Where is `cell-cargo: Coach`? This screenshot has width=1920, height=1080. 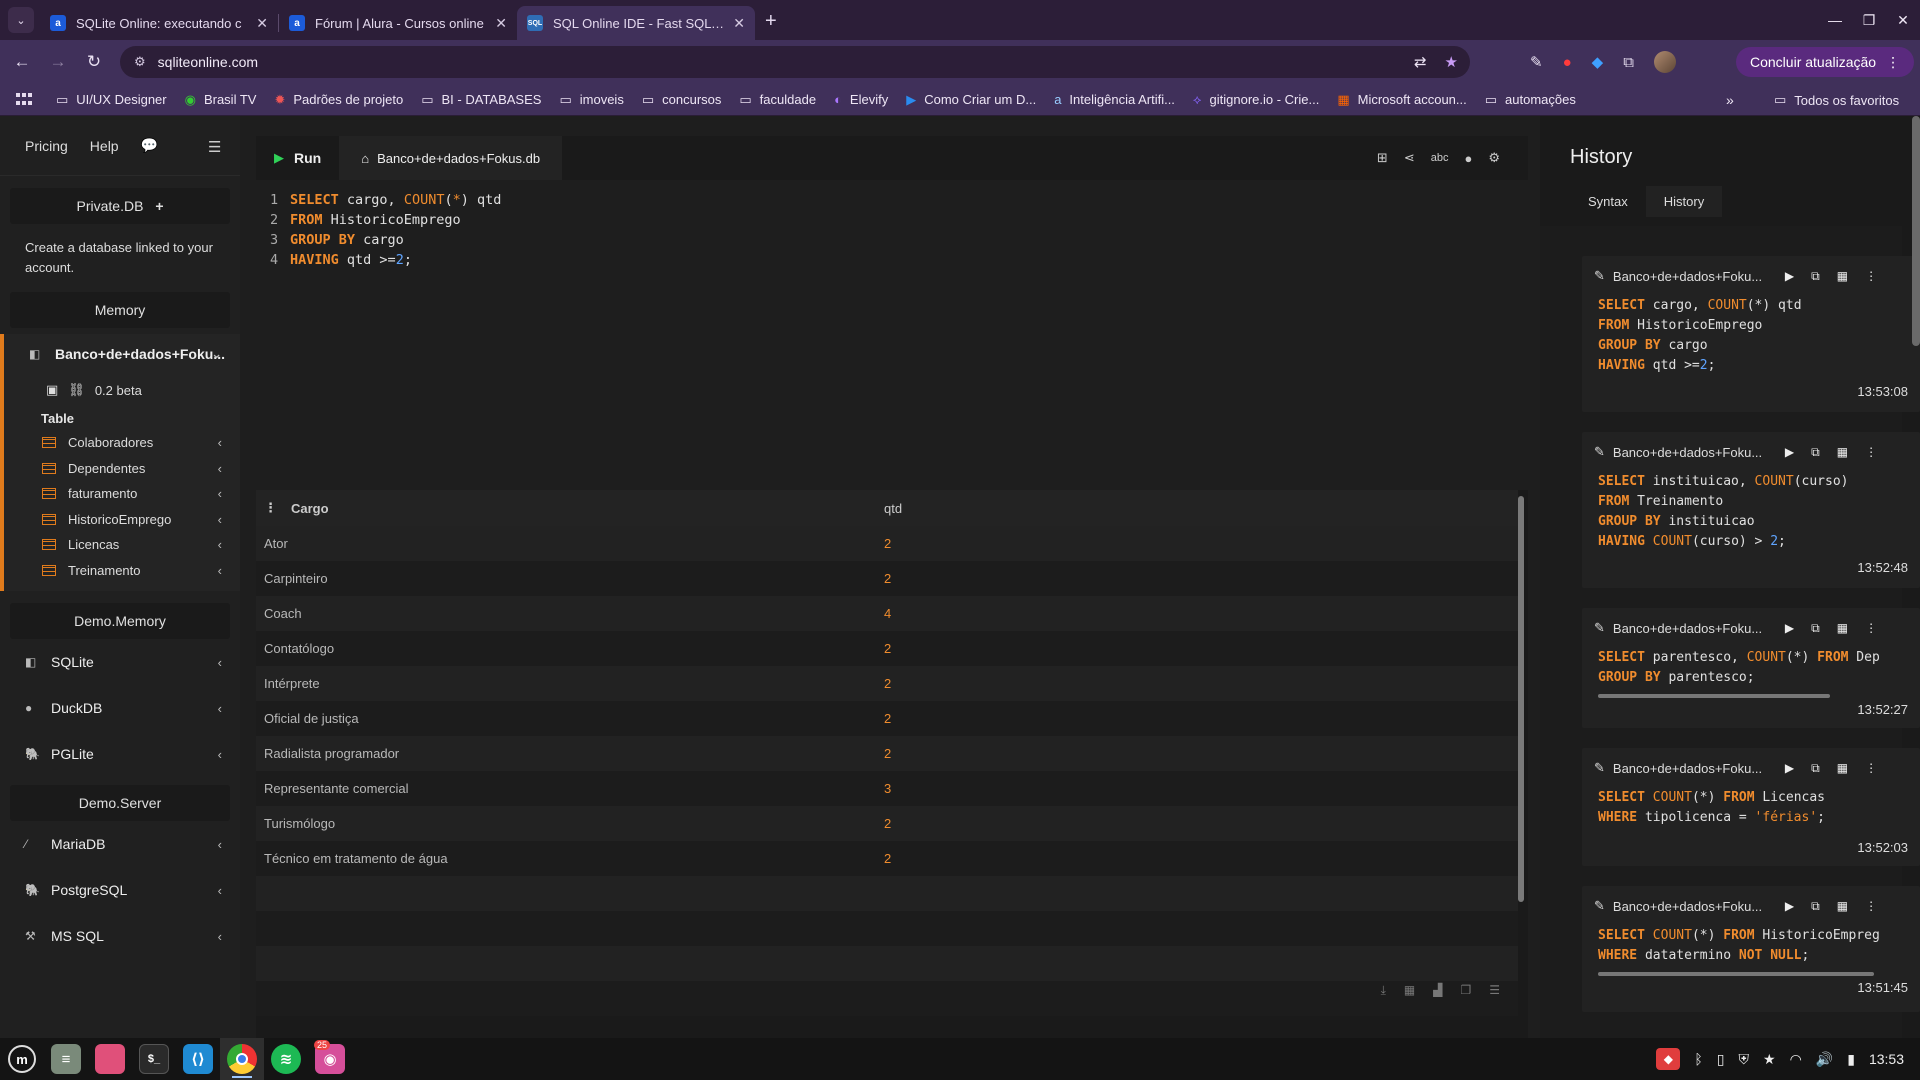
cell-cargo: Coach is located at coordinates (570, 613).